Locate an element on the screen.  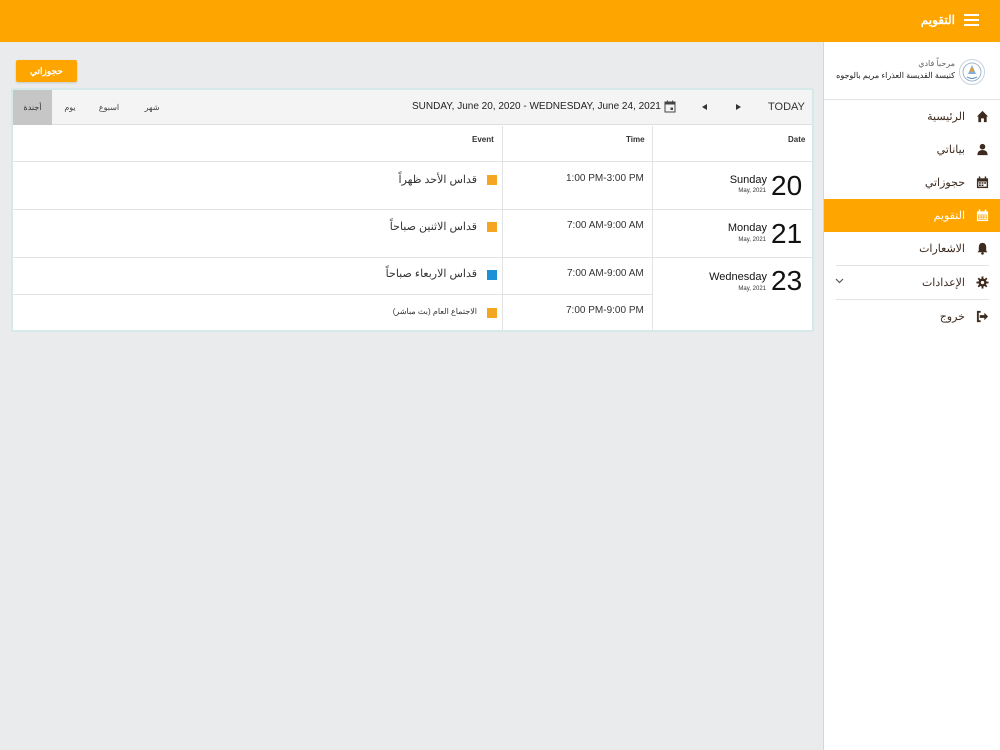
sidebar-item-label: الاشعارات is located at coordinates (942, 249).